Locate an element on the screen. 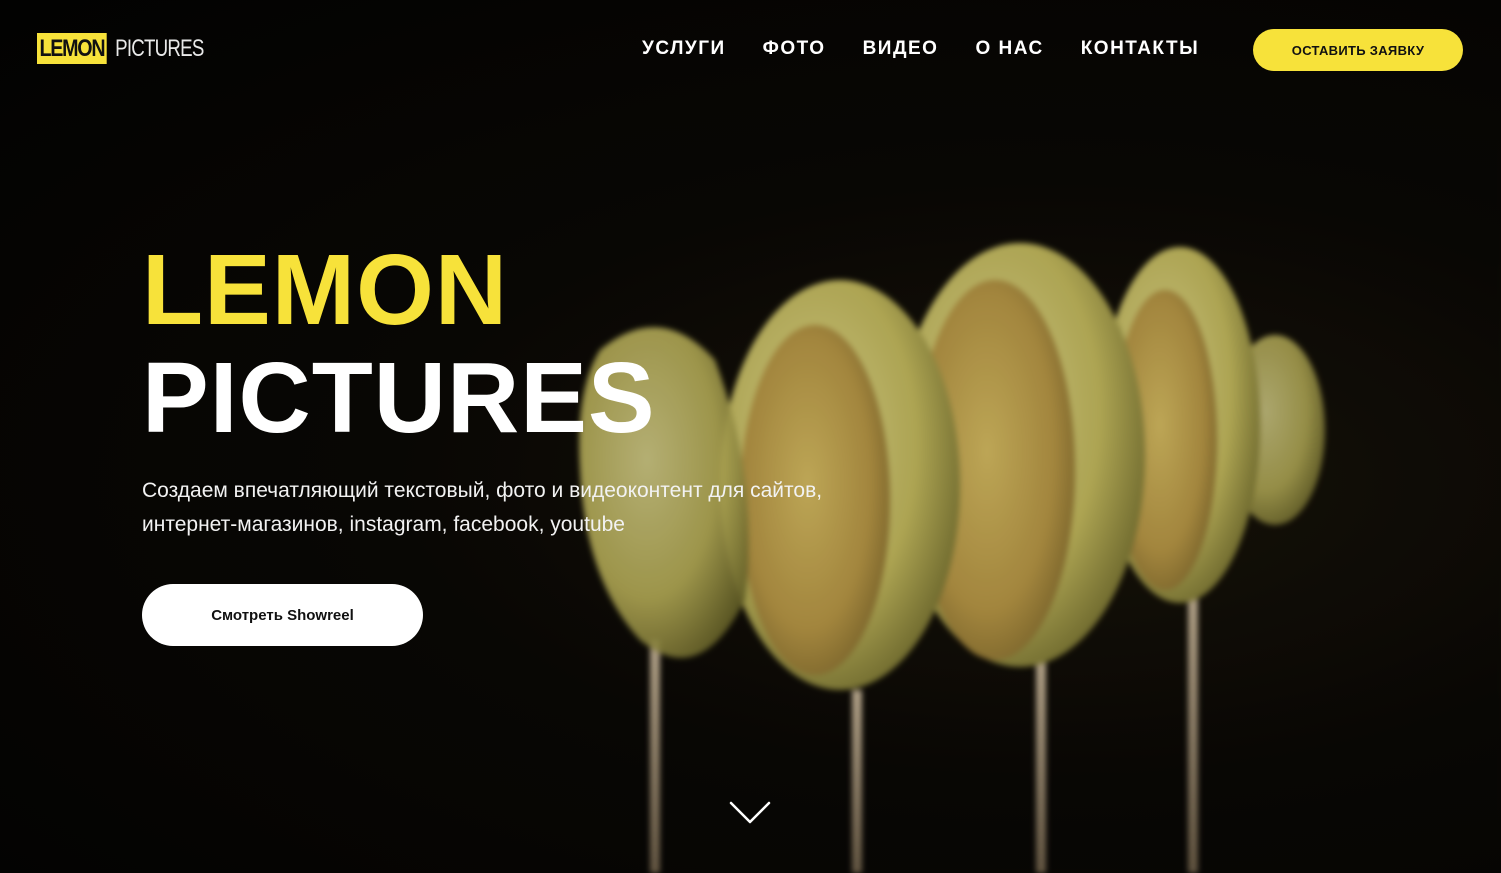 The height and width of the screenshot is (873, 1501). site-logo: LEMON PICTURES is located at coordinates (133, 48).